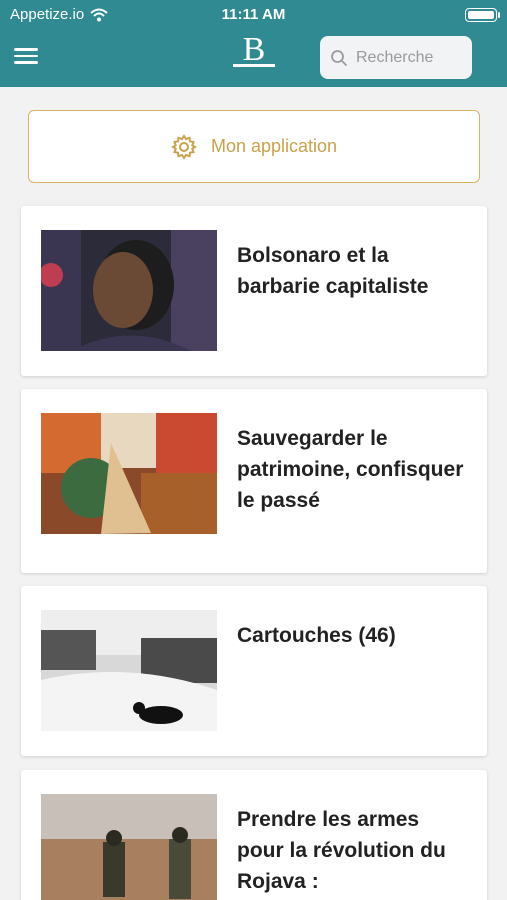 This screenshot has width=507, height=900. I want to click on search-icon, so click(339, 57).